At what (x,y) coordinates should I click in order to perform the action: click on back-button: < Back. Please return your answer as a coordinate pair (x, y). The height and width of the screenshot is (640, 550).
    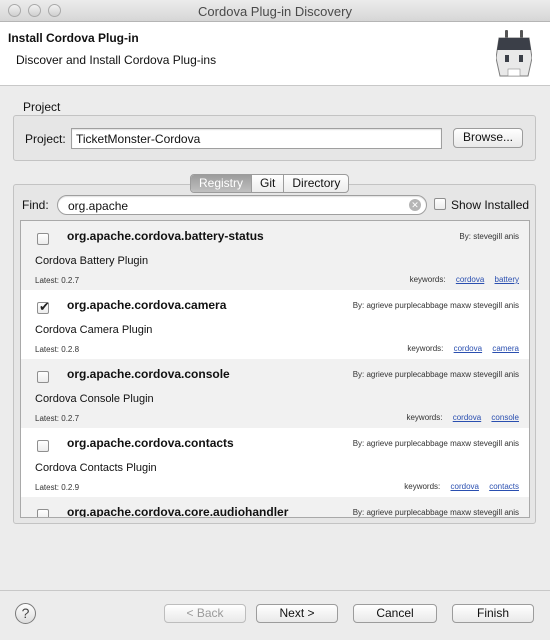
    Looking at the image, I should click on (205, 613).